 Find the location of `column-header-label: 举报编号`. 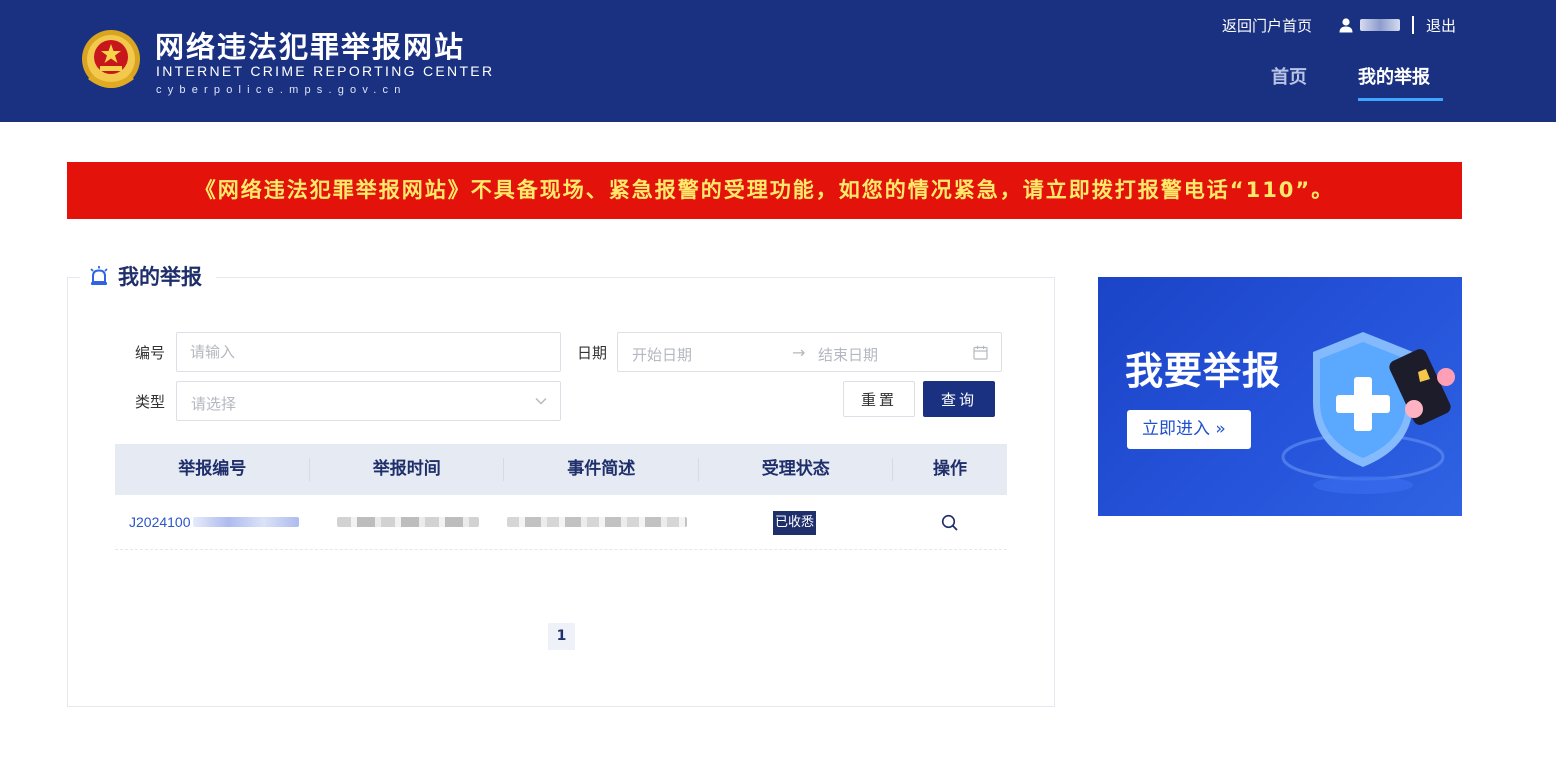

column-header-label: 举报编号 is located at coordinates (212, 469).